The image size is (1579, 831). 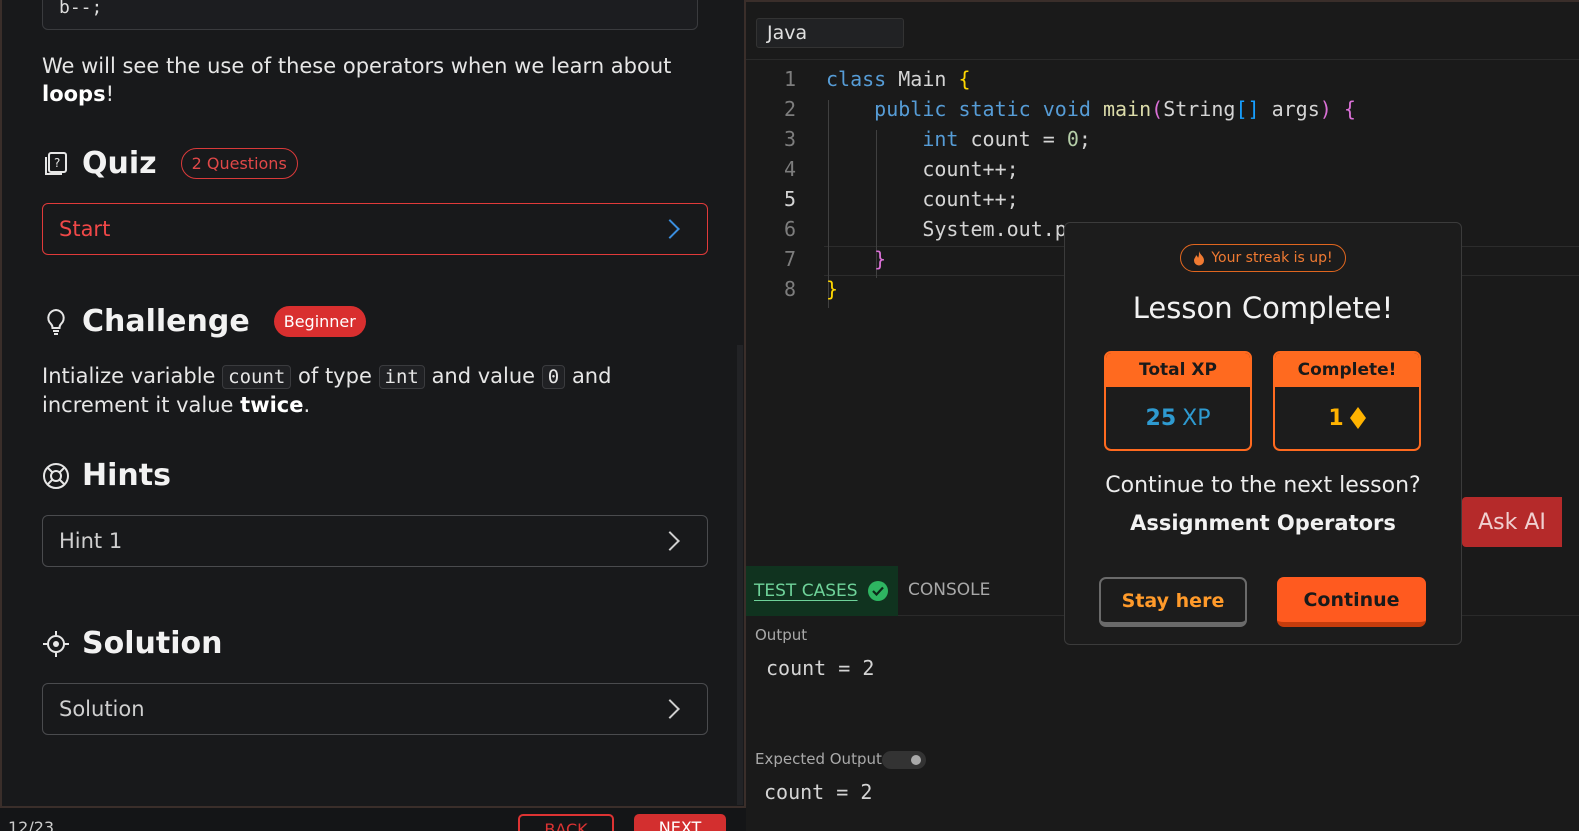 I want to click on back-button: BACK, so click(x=566, y=822).